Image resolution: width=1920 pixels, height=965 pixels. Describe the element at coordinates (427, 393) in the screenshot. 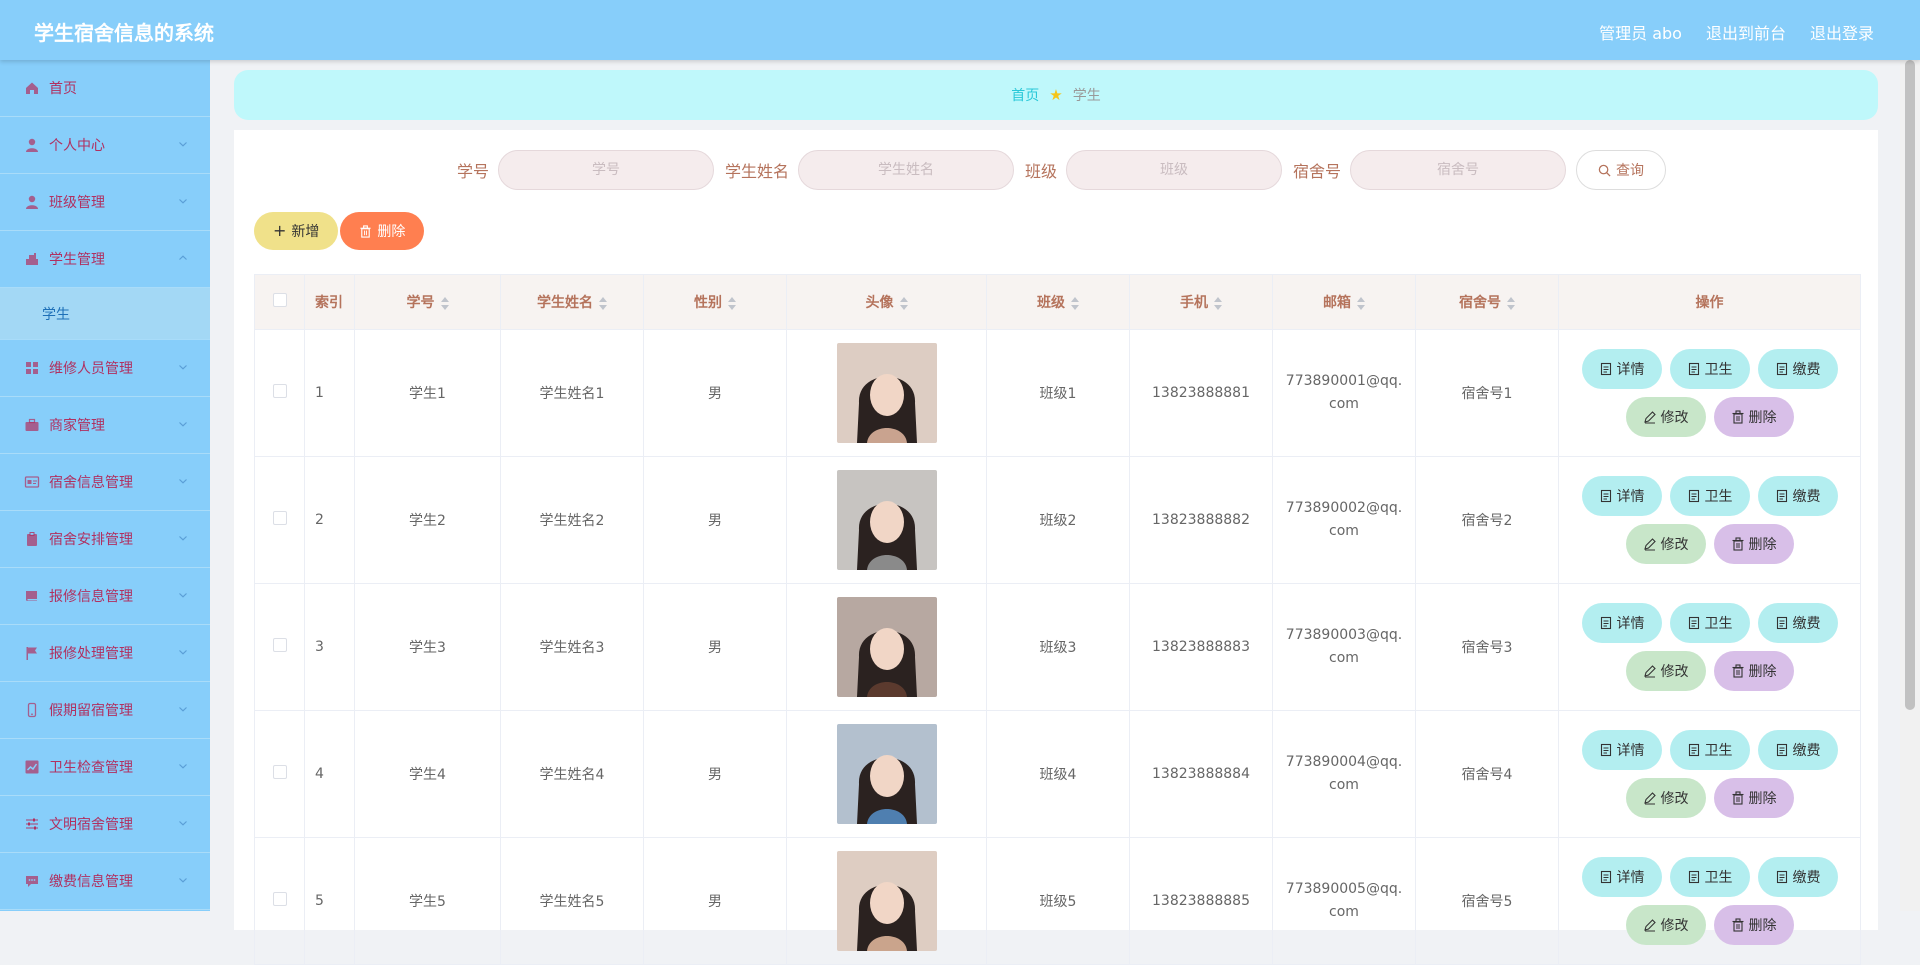

I see `cell-student-id: 学生1` at that location.